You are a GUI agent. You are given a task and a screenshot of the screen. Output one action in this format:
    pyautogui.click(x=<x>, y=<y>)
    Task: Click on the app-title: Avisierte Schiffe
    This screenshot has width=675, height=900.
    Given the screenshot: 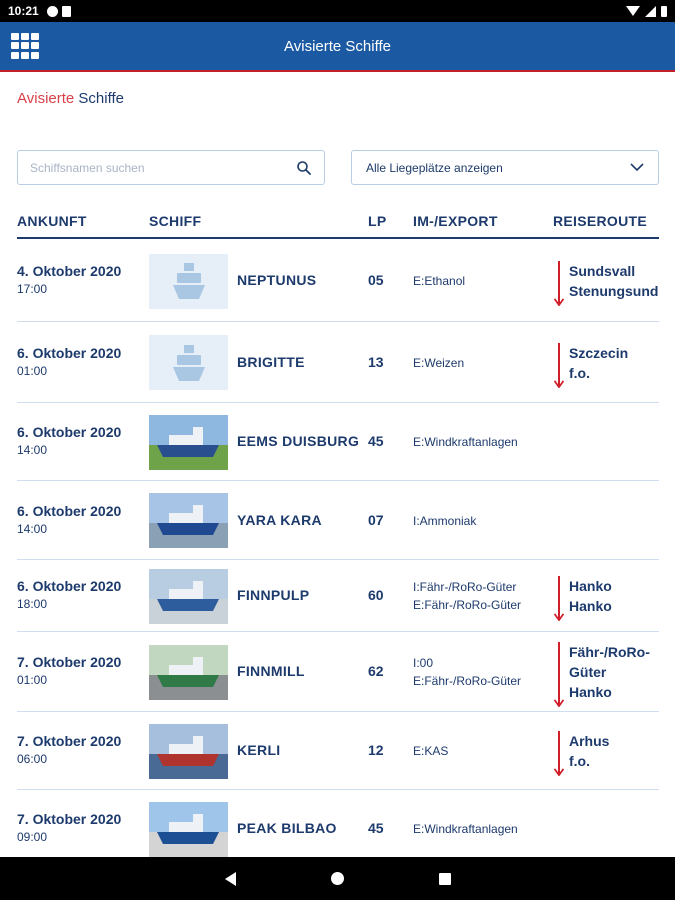 What is the action you would take?
    pyautogui.click(x=337, y=46)
    